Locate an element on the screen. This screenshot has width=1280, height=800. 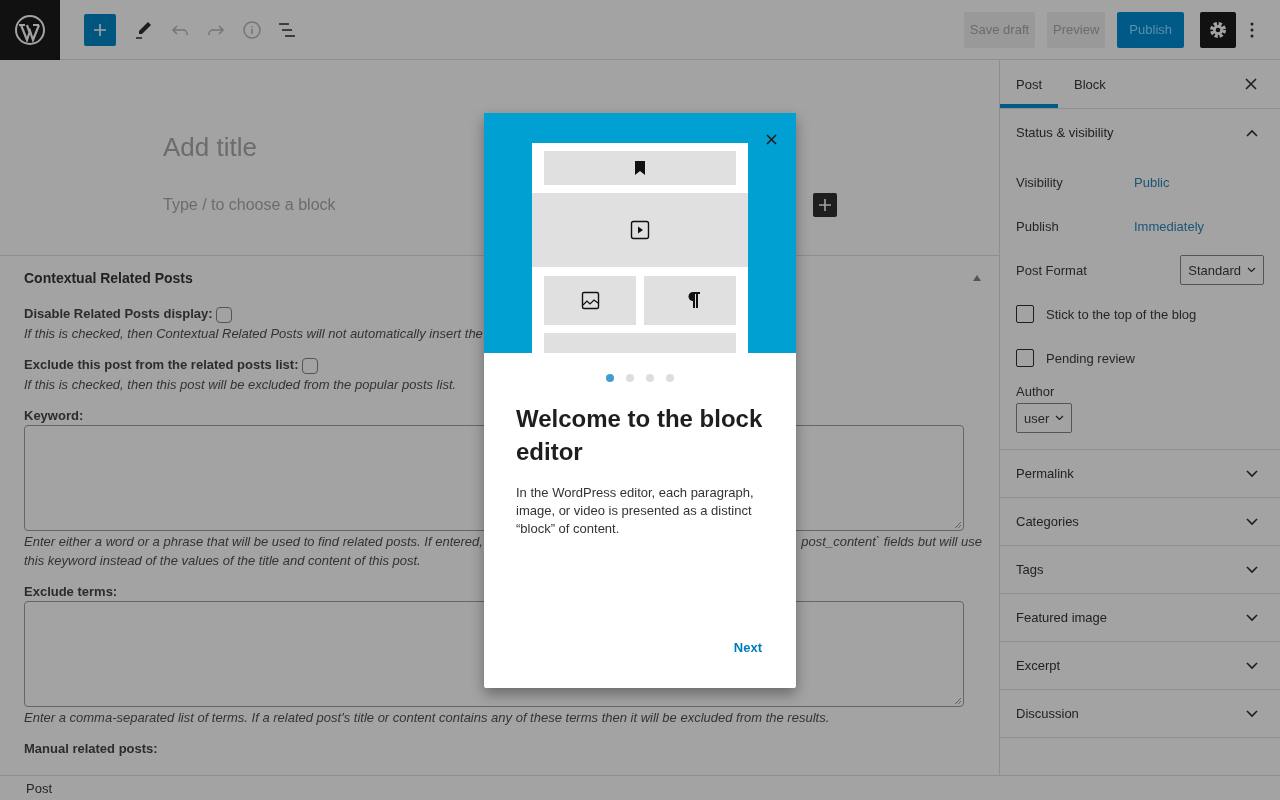
panel-title: Excerpt is located at coordinates (1038, 665).